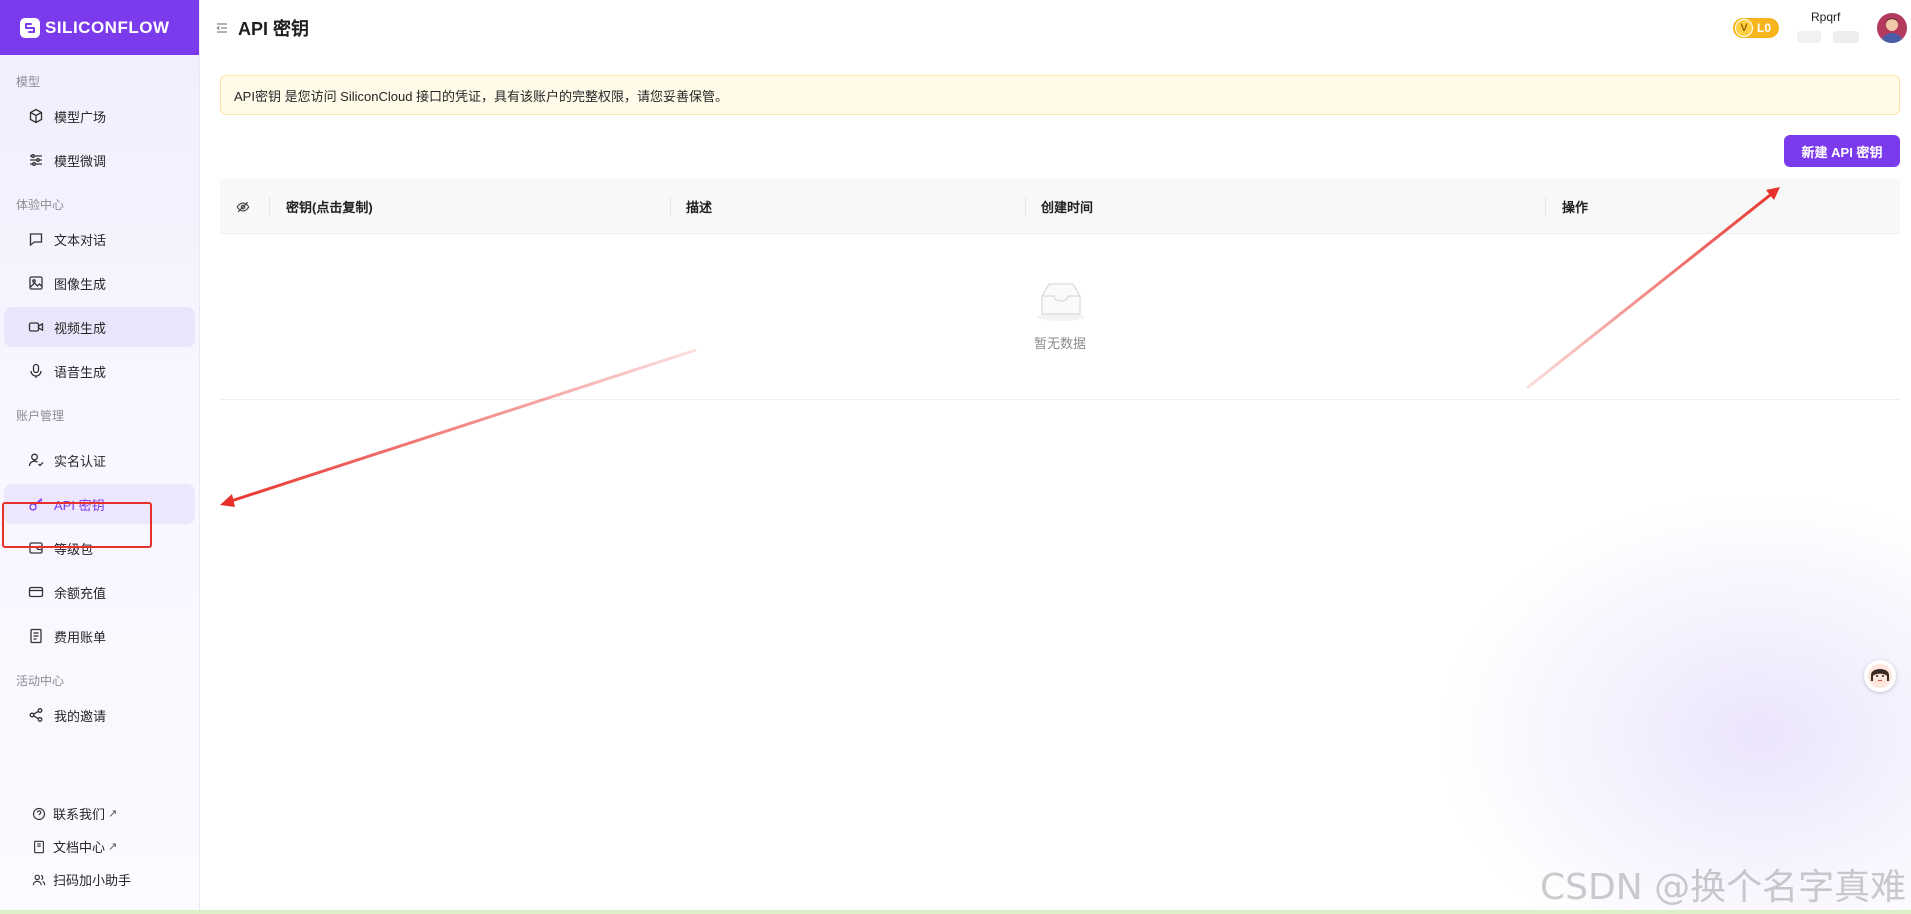 The width and height of the screenshot is (1911, 914). Describe the element at coordinates (36, 636) in the screenshot. I see `receipt-icon` at that location.